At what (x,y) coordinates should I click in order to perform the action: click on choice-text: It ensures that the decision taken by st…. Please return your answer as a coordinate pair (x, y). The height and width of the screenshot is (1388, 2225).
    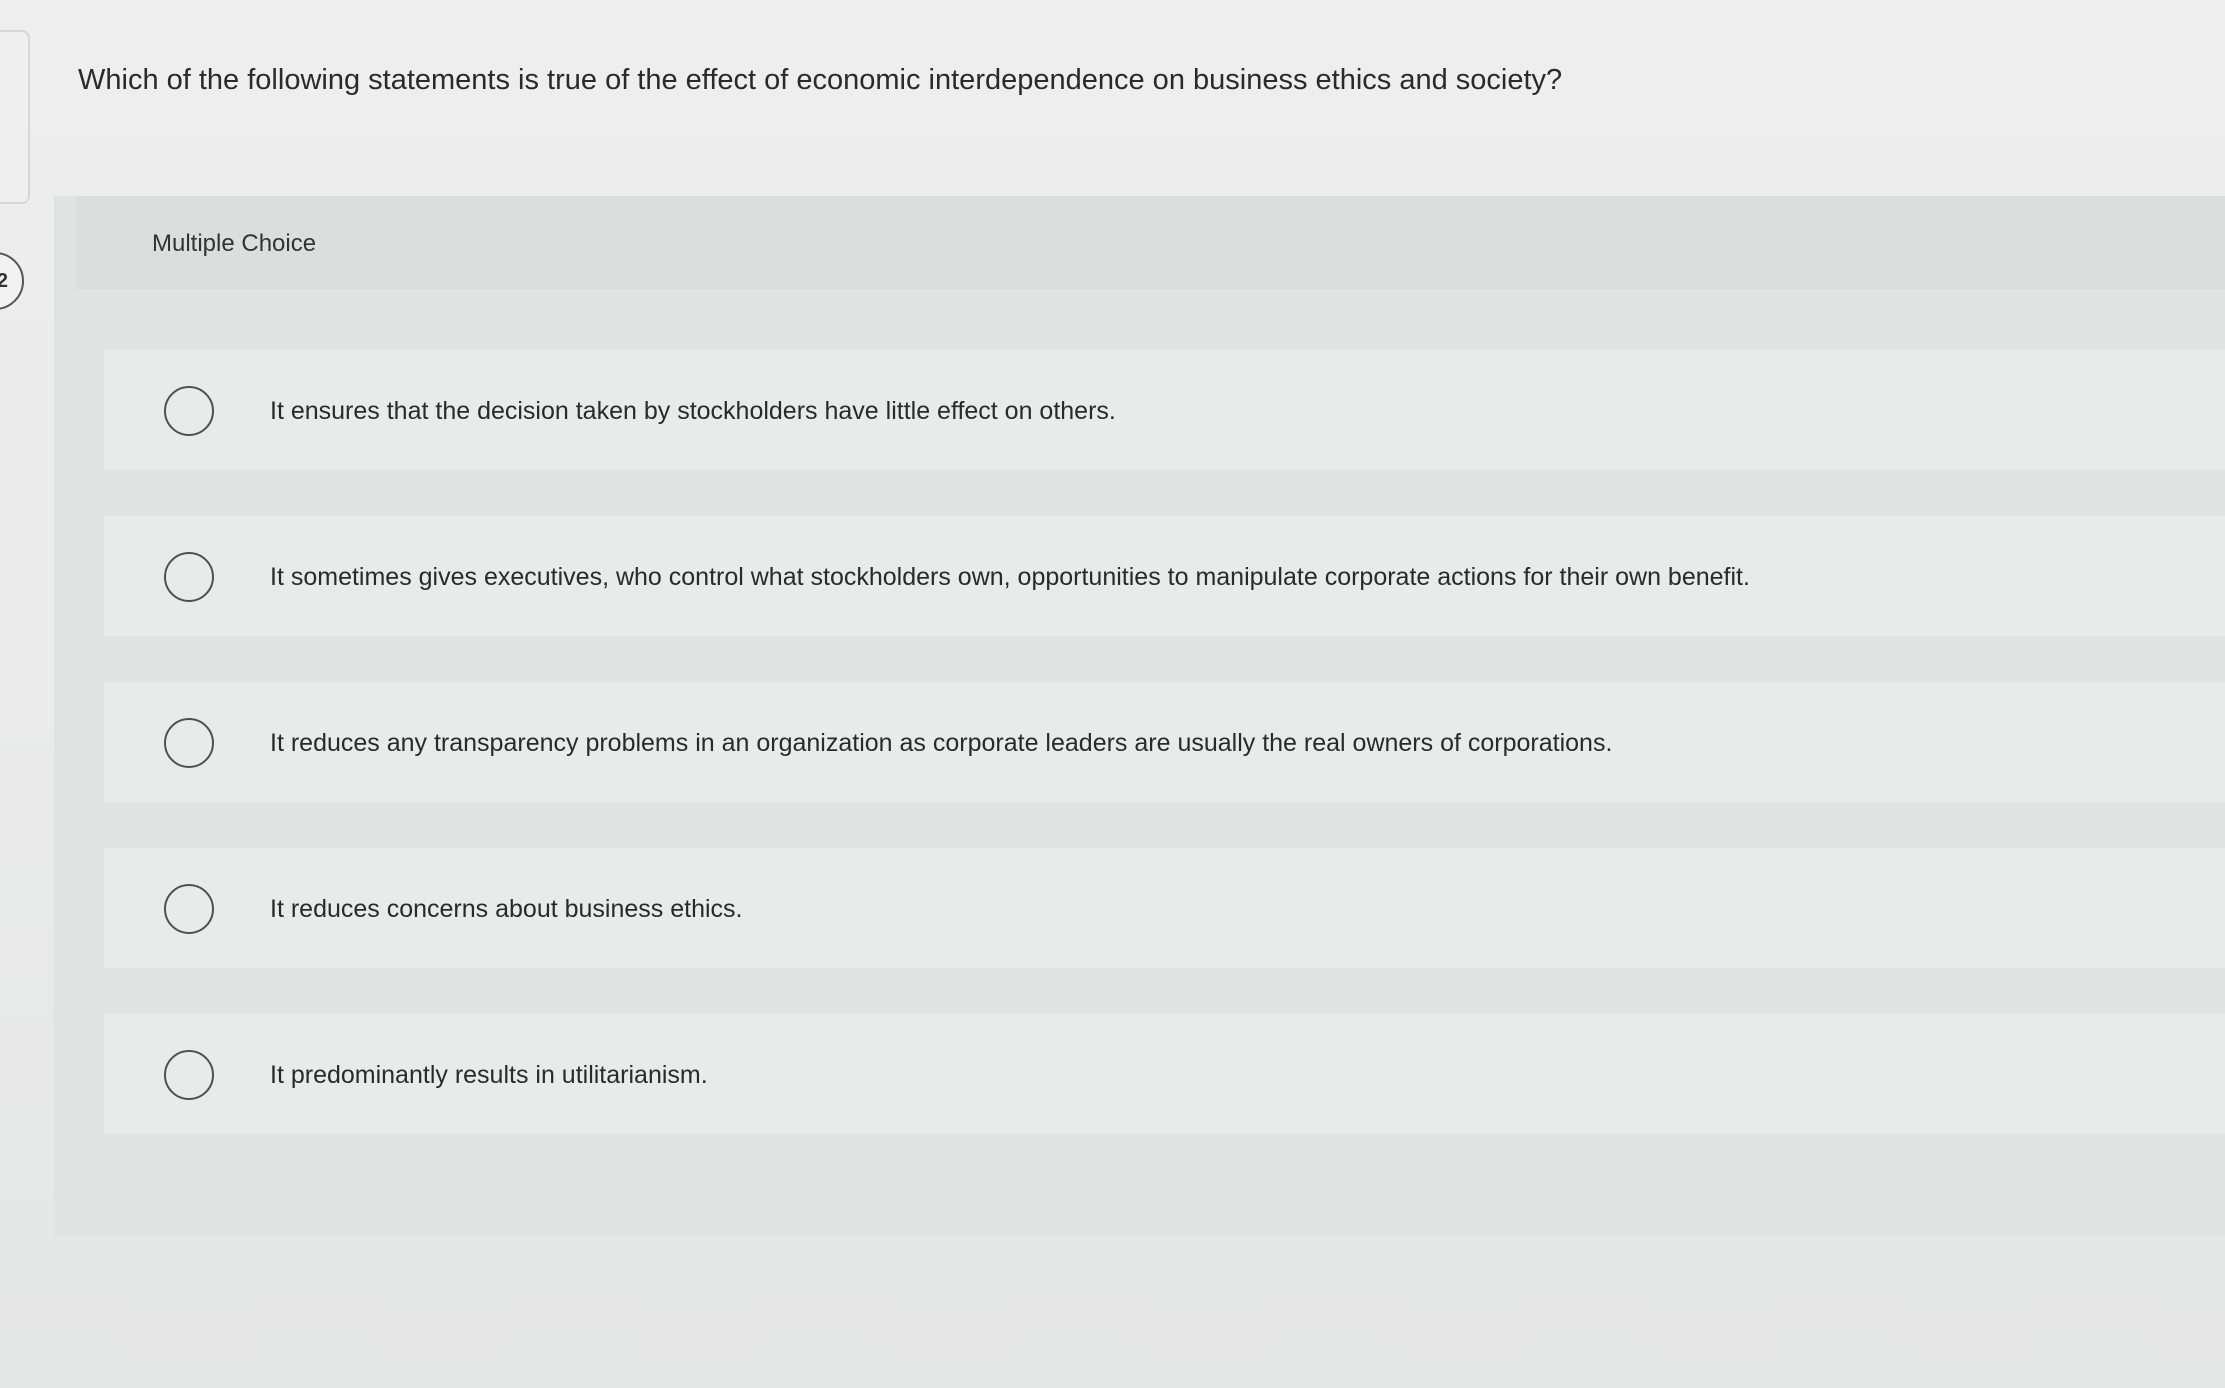
    Looking at the image, I should click on (693, 411).